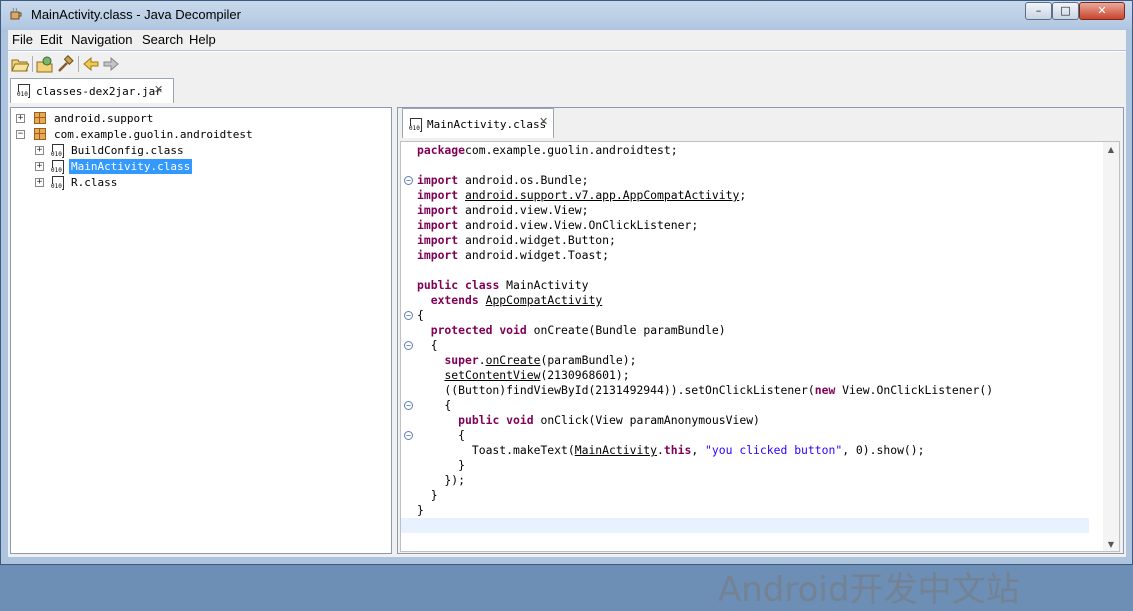 The image size is (1133, 611). I want to click on scroll-down-icon: ▼, so click(1111, 544).